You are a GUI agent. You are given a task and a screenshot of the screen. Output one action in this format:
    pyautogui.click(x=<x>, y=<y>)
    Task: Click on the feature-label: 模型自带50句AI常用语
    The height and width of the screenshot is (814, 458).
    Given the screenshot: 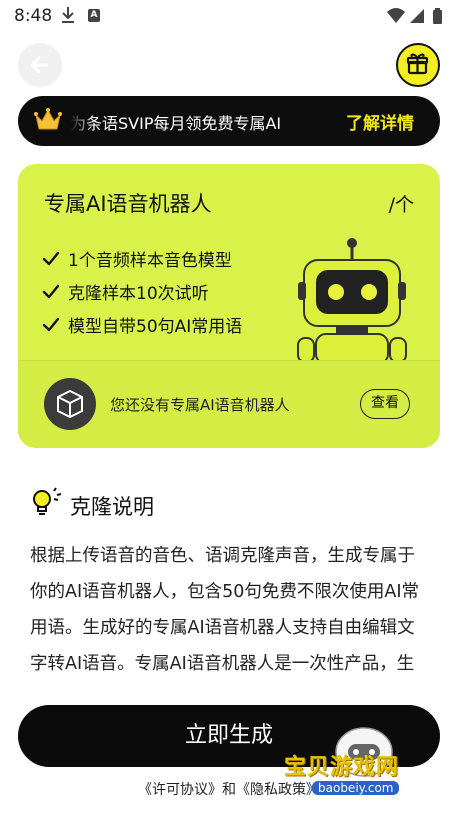 What is the action you would take?
    pyautogui.click(x=155, y=327)
    